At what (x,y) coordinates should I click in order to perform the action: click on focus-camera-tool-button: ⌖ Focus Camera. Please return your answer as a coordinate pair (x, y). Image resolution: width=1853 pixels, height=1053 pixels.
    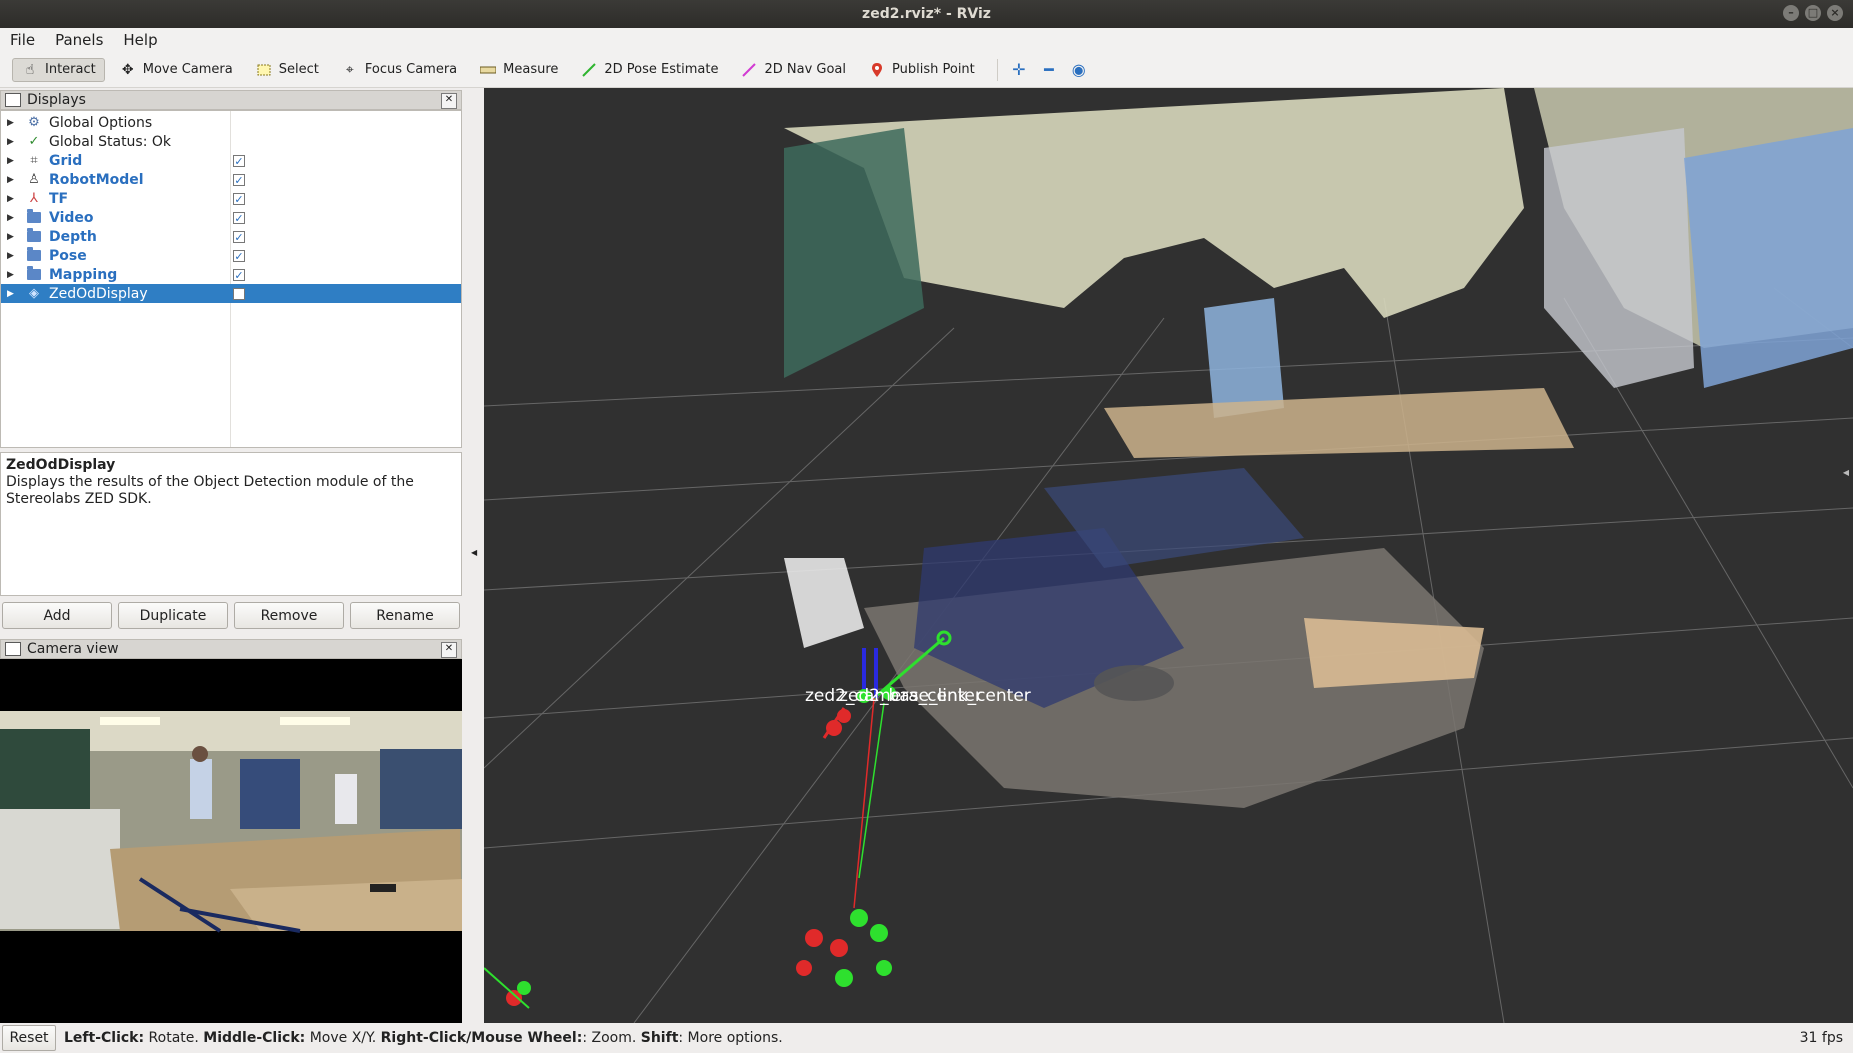
    Looking at the image, I should click on (399, 70).